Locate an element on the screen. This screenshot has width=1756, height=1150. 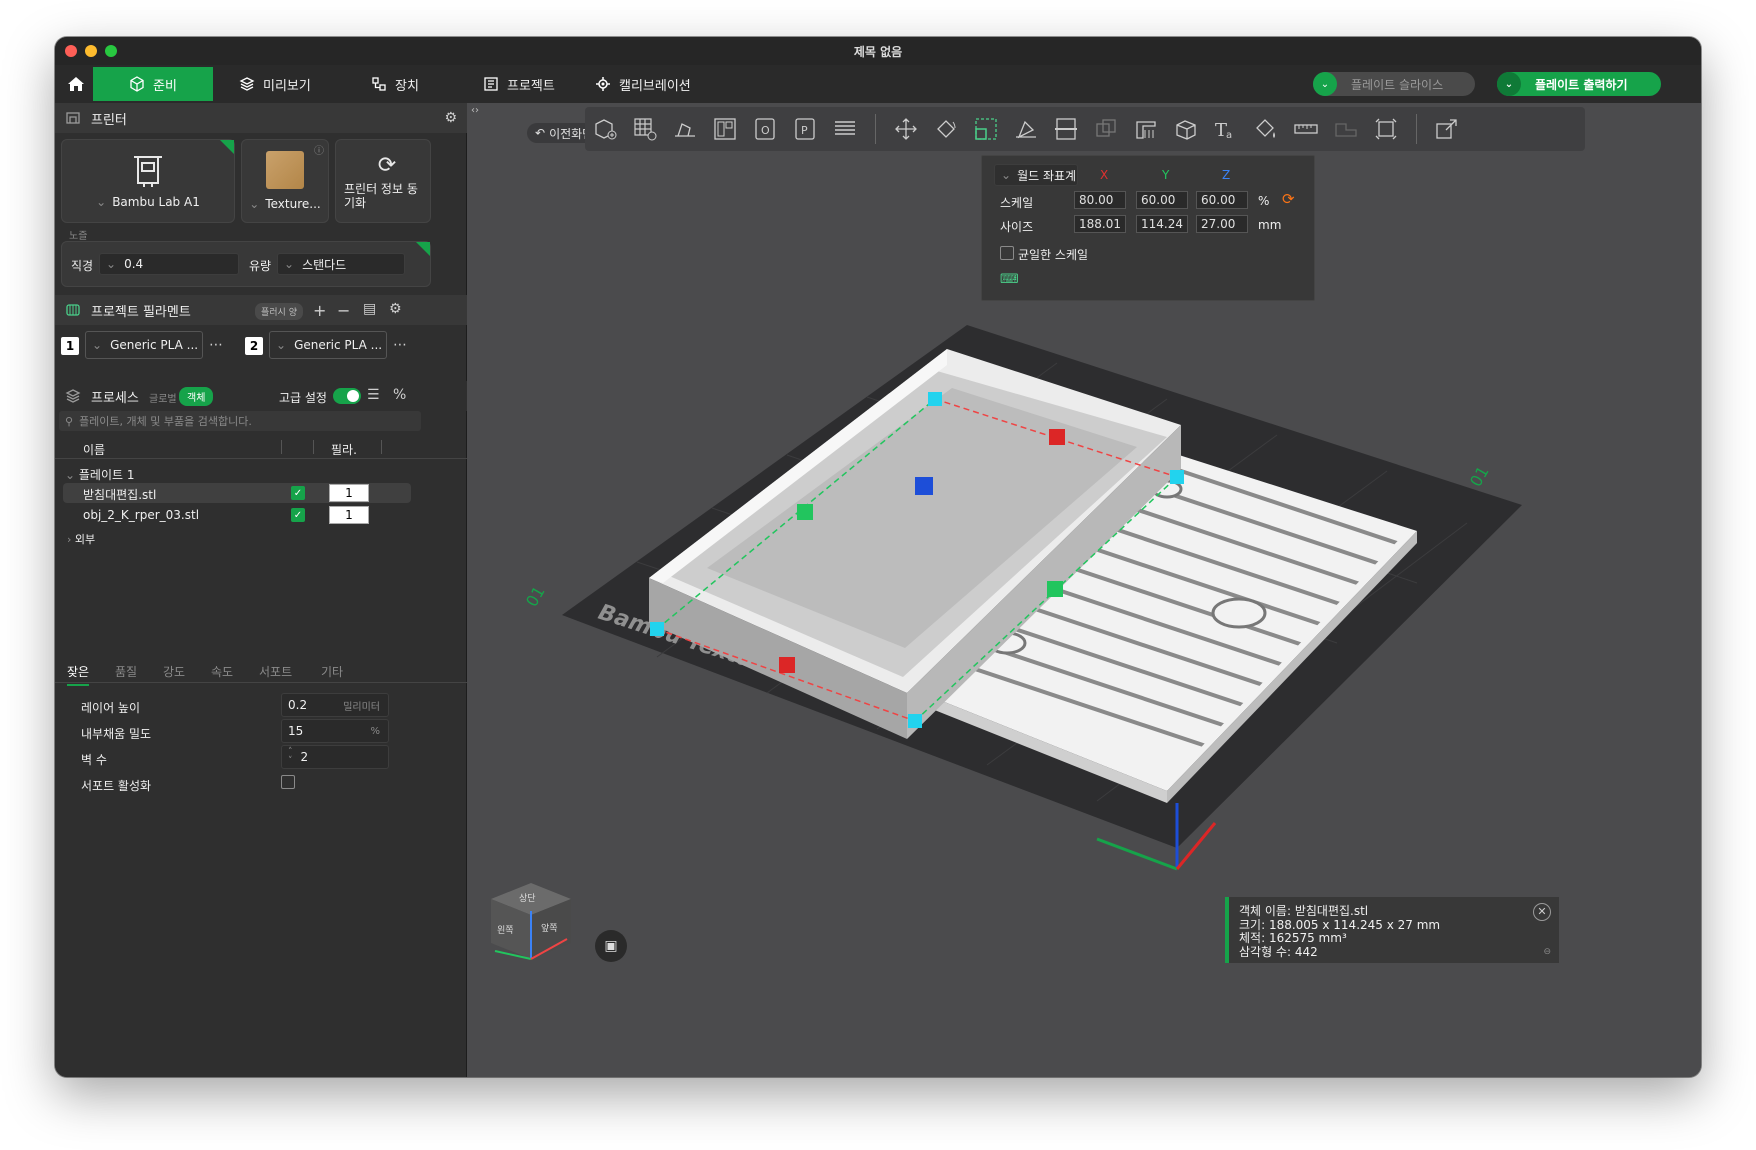
support-label: 서포트 활성화 is located at coordinates (116, 786).